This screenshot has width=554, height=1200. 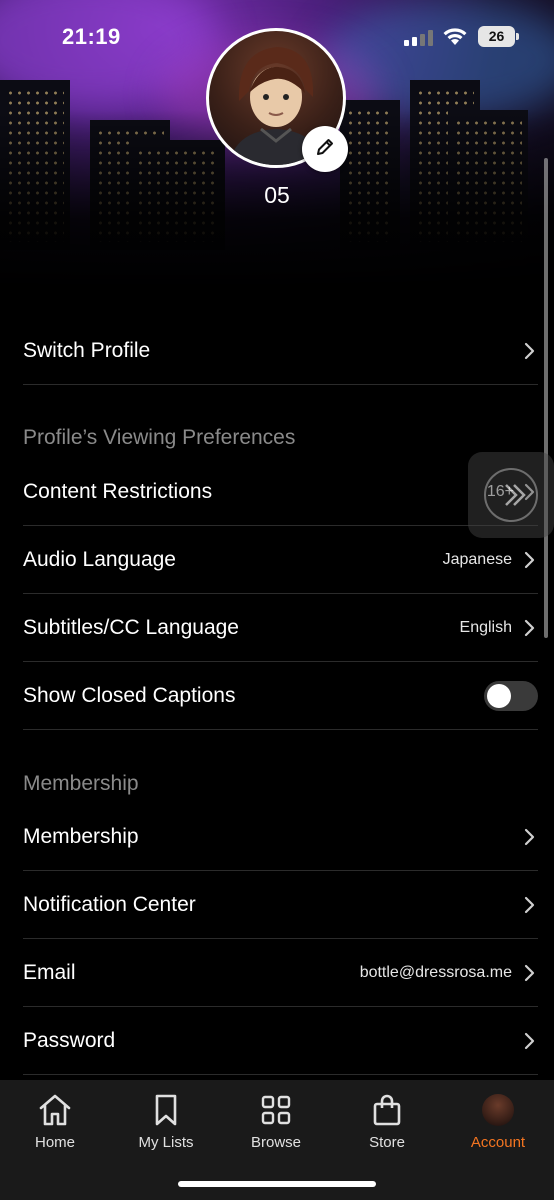 I want to click on content-restrictions-row: Content Restrictions 16+, so click(x=280, y=492).